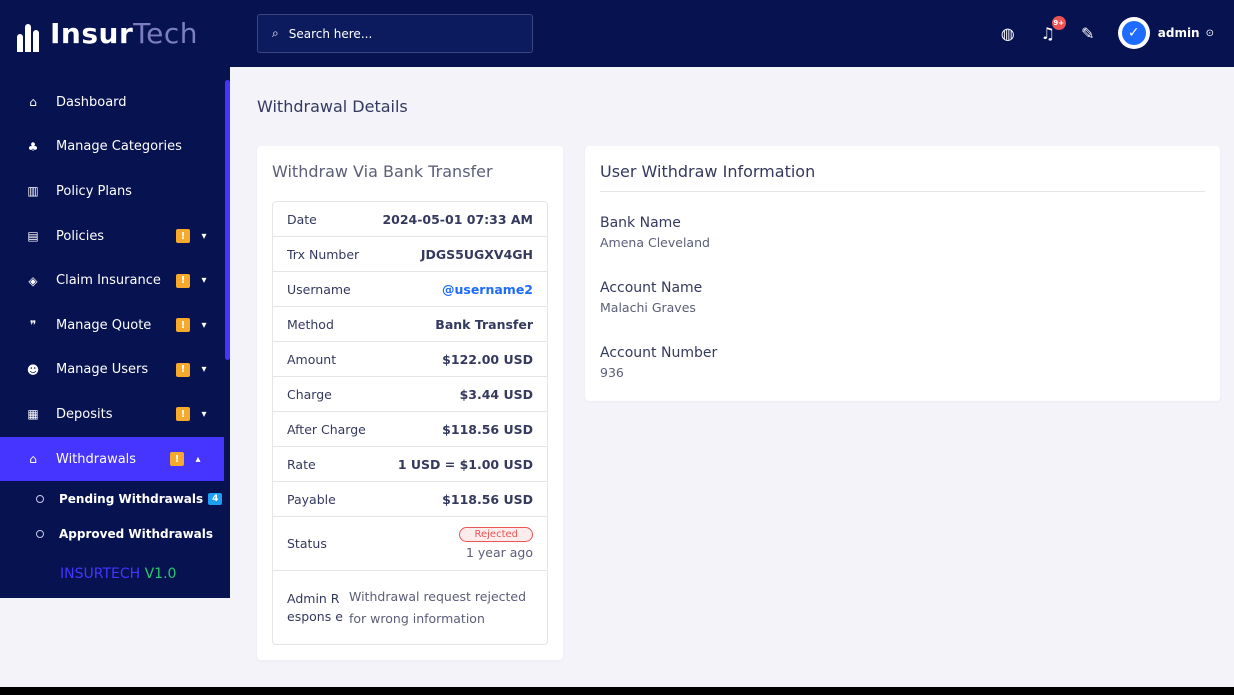  I want to click on sidebar-item-label: Policies, so click(80, 236).